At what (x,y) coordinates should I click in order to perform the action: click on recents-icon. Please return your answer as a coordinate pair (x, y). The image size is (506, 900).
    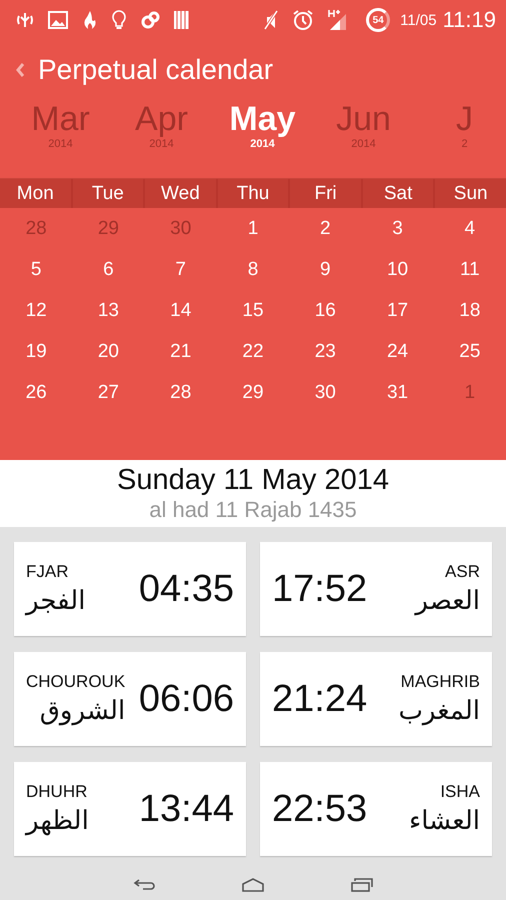
    Looking at the image, I should click on (361, 885).